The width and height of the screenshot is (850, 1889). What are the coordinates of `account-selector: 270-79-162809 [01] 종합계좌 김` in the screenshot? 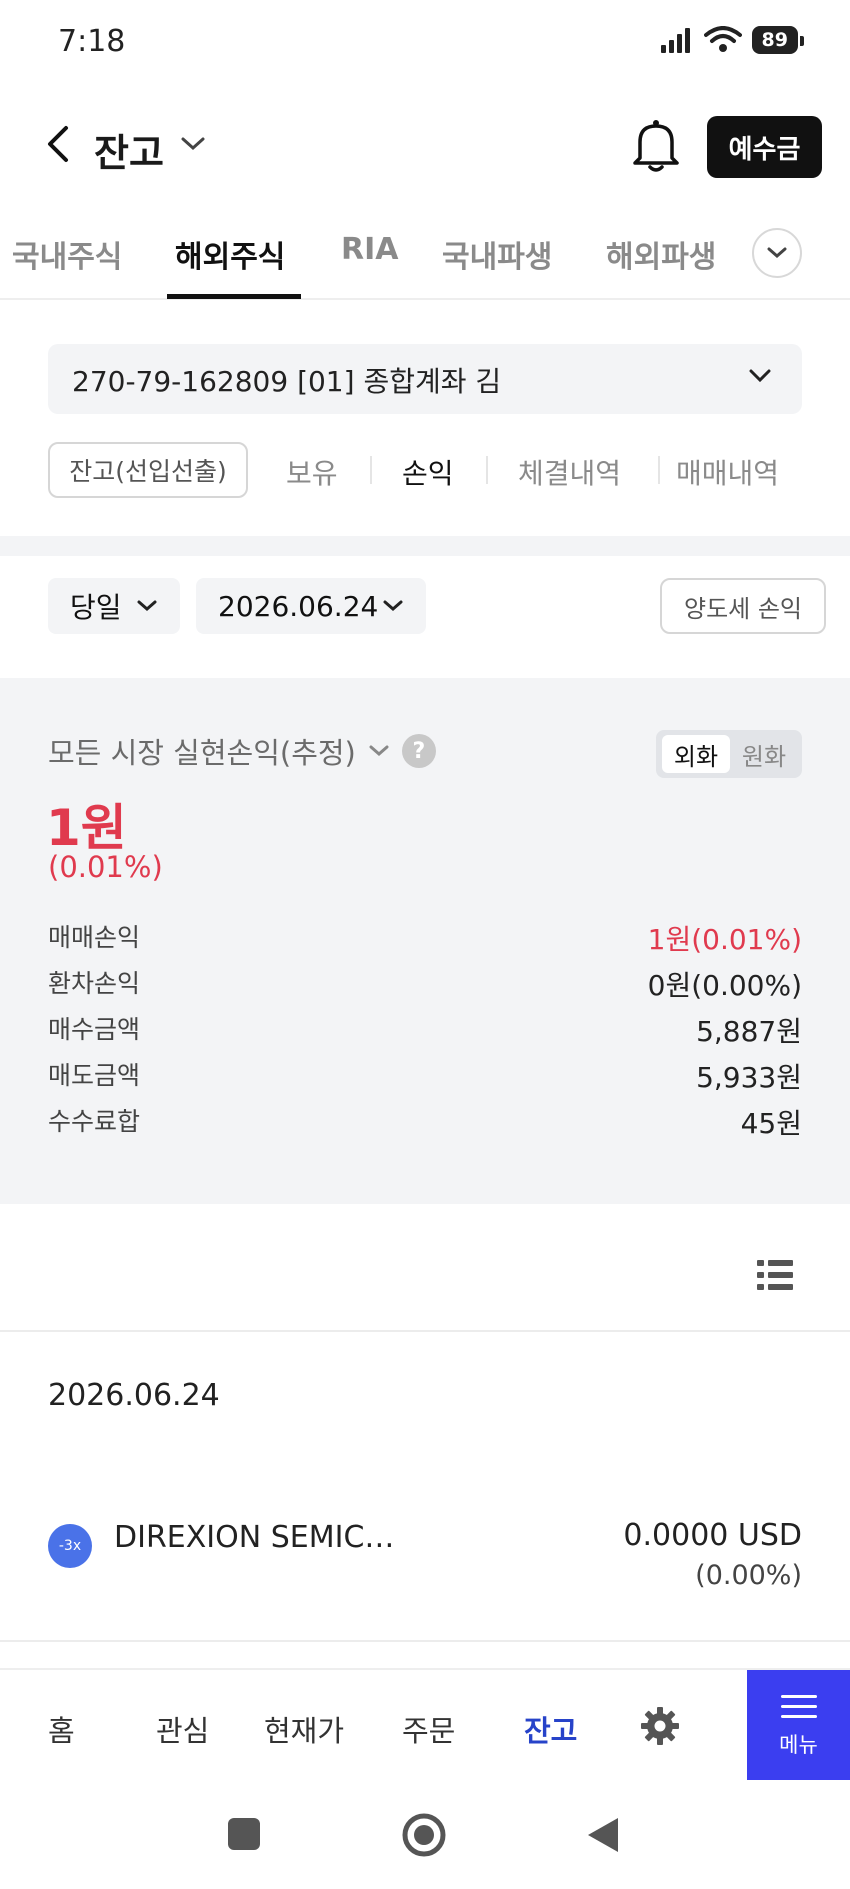 It's located at (425, 379).